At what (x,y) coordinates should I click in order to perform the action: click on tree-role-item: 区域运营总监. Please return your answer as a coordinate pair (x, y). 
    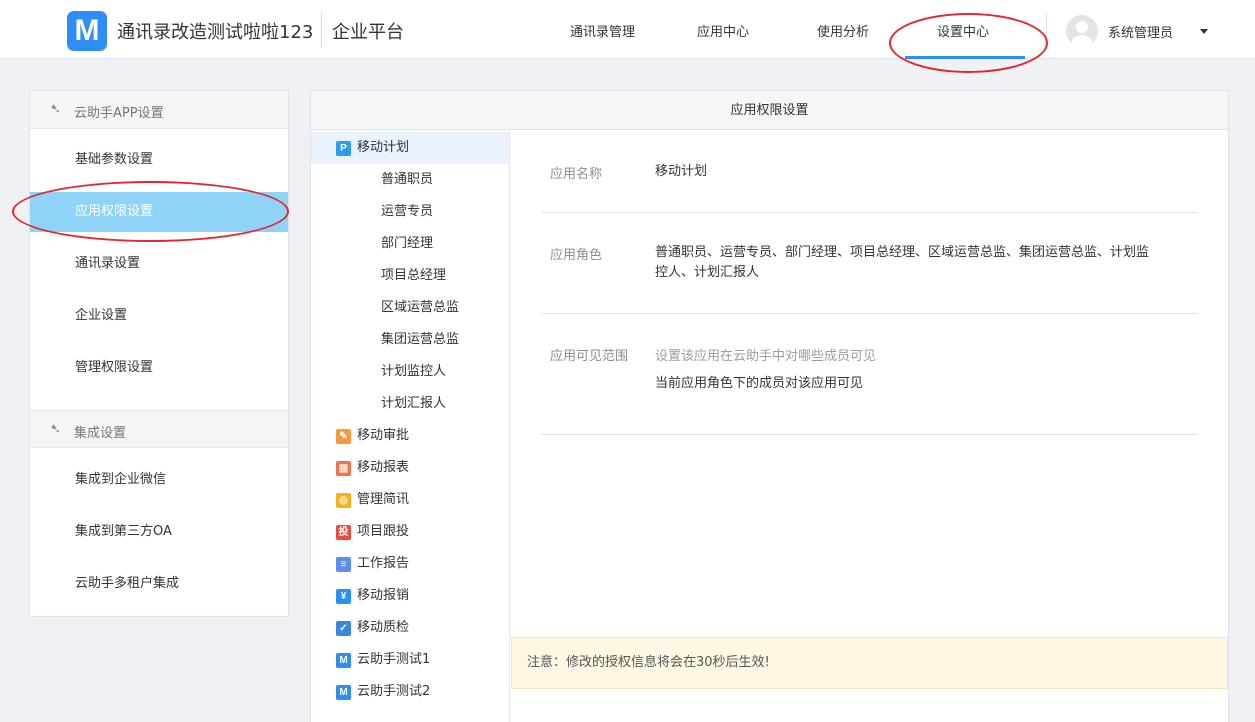
    Looking at the image, I should click on (420, 308).